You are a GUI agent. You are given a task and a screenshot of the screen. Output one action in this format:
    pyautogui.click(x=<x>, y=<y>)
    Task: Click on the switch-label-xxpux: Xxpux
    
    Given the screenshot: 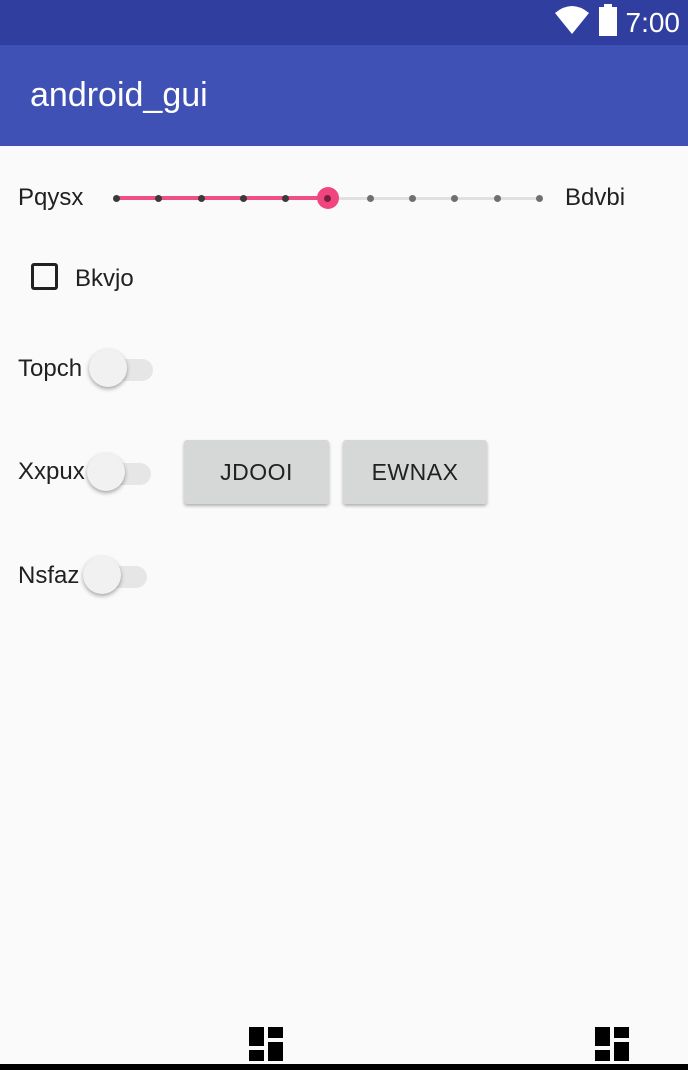 What is the action you would take?
    pyautogui.click(x=51, y=471)
    